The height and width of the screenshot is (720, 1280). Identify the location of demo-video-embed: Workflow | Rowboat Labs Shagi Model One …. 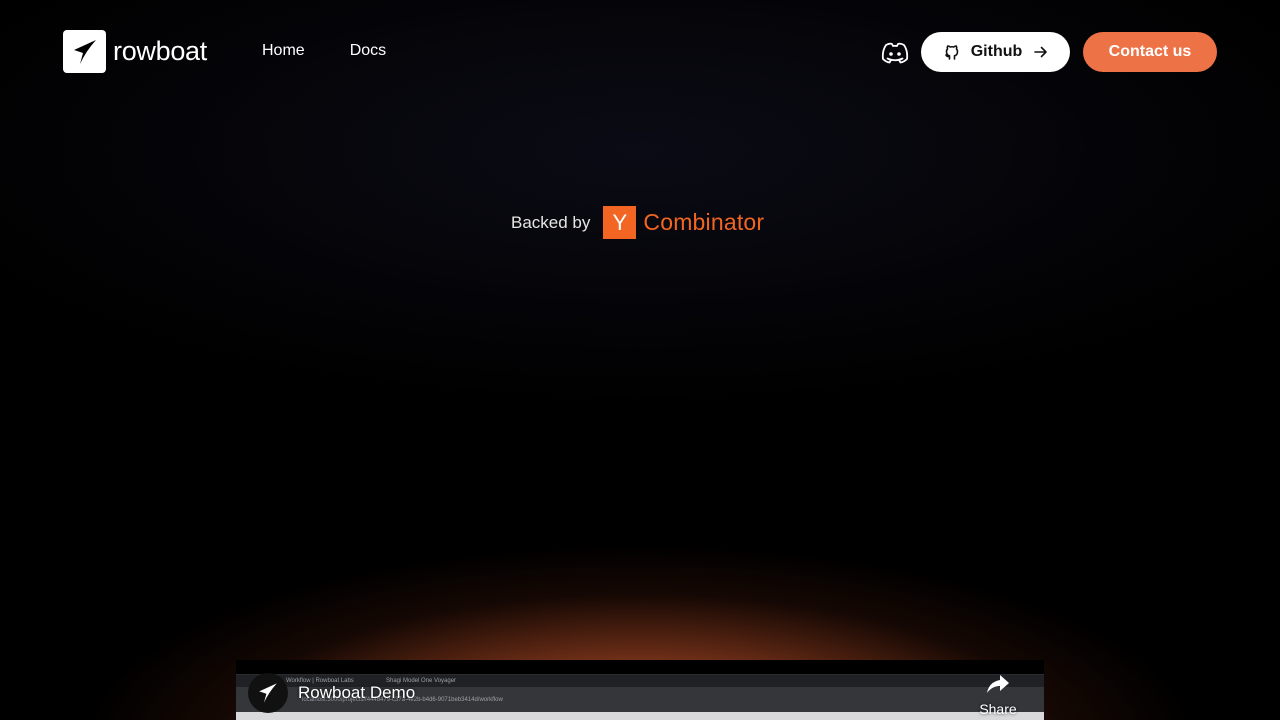
(640, 690).